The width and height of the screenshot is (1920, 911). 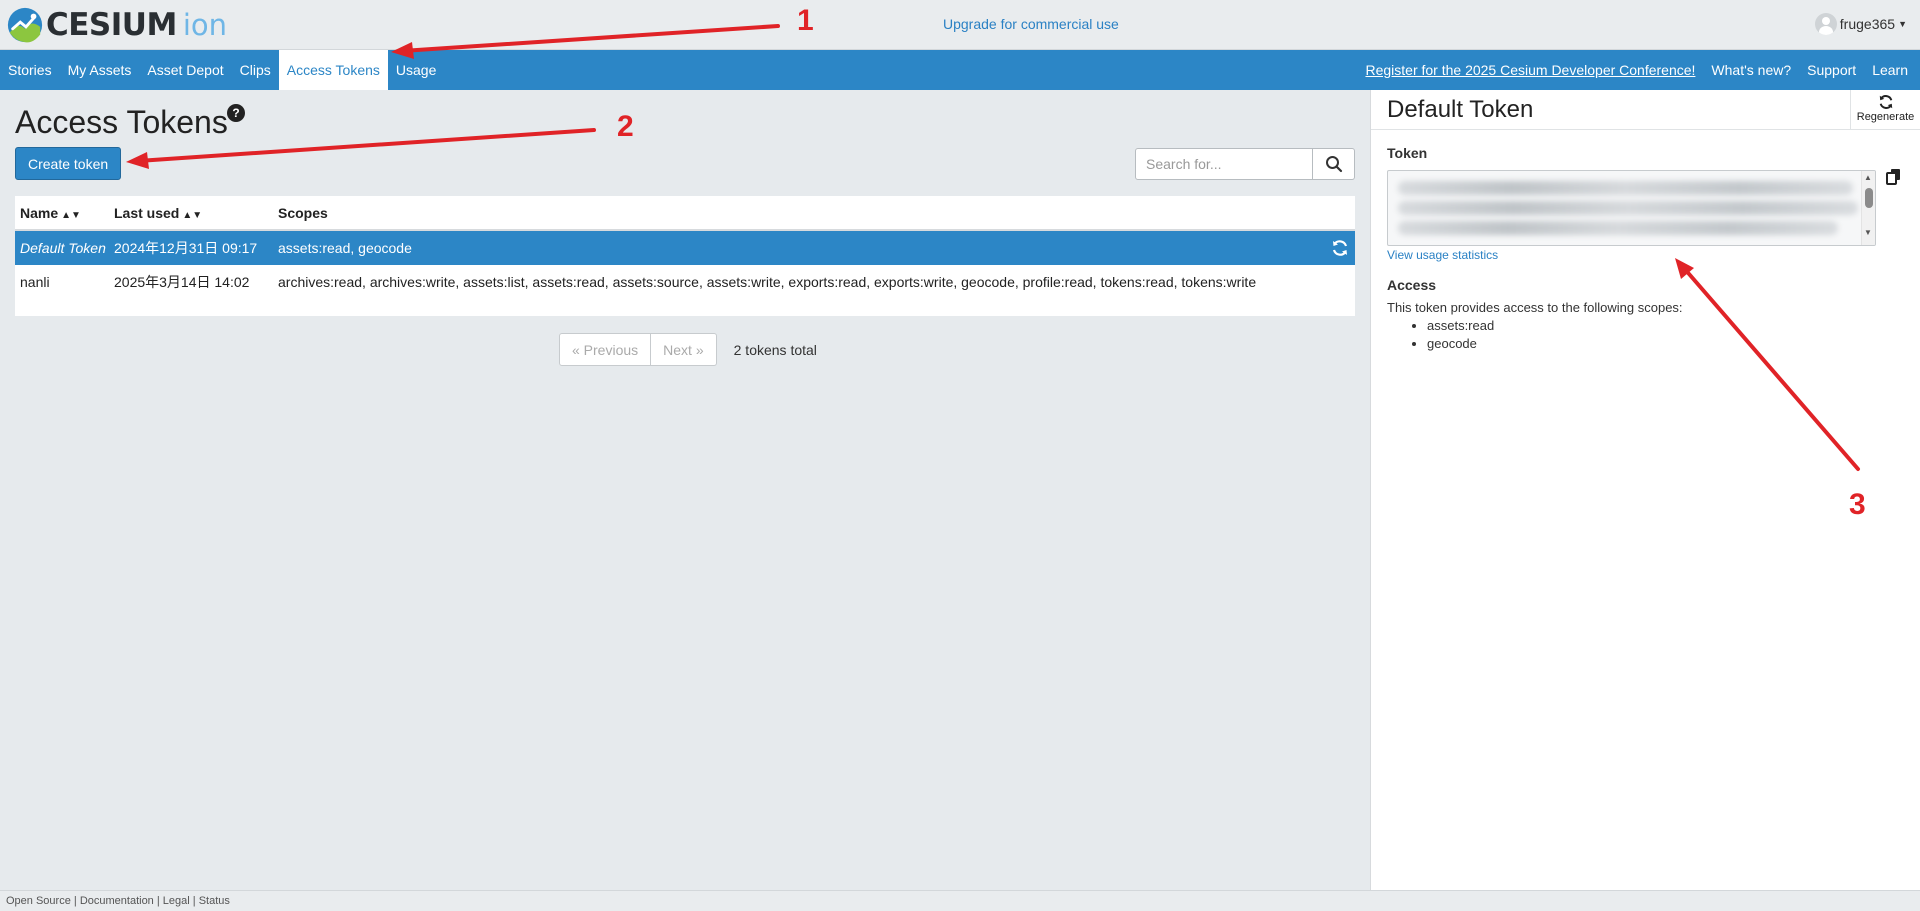 I want to click on column-name: Name ▲▼, so click(x=62, y=213).